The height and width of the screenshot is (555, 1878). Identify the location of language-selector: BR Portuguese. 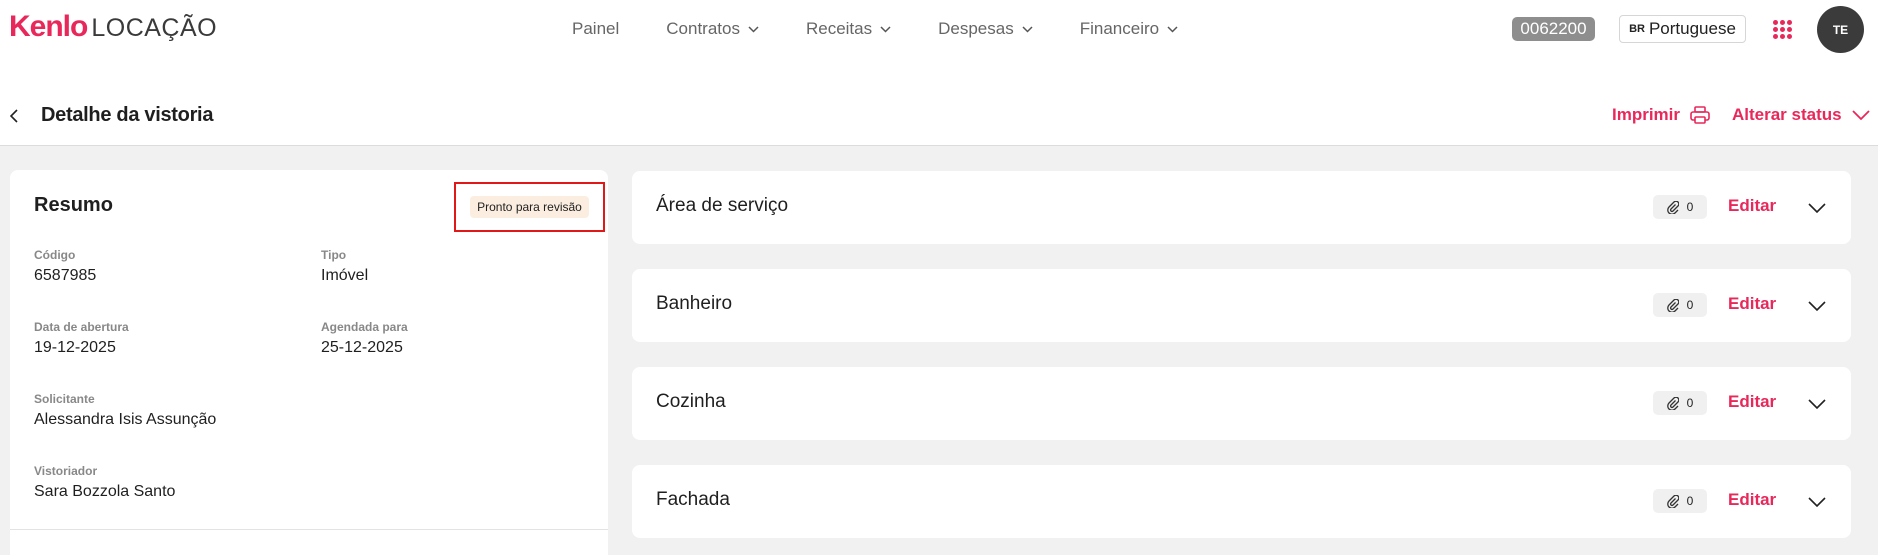
(1682, 29).